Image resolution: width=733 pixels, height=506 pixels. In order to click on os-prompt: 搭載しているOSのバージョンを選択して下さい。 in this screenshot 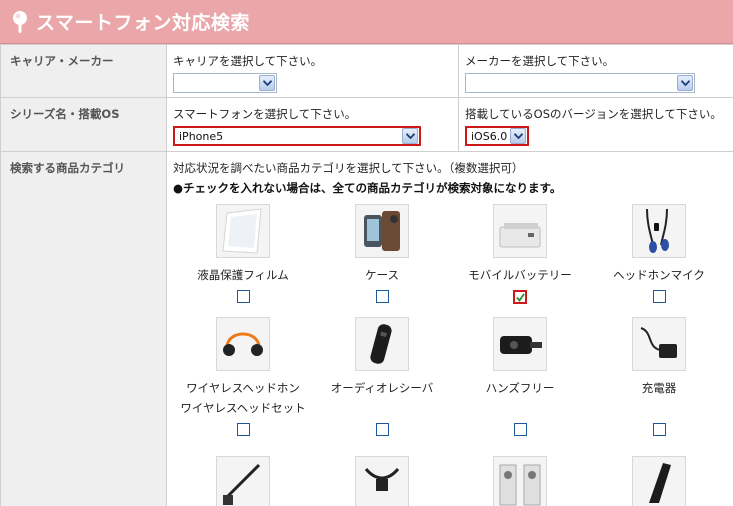, I will do `click(593, 114)`.